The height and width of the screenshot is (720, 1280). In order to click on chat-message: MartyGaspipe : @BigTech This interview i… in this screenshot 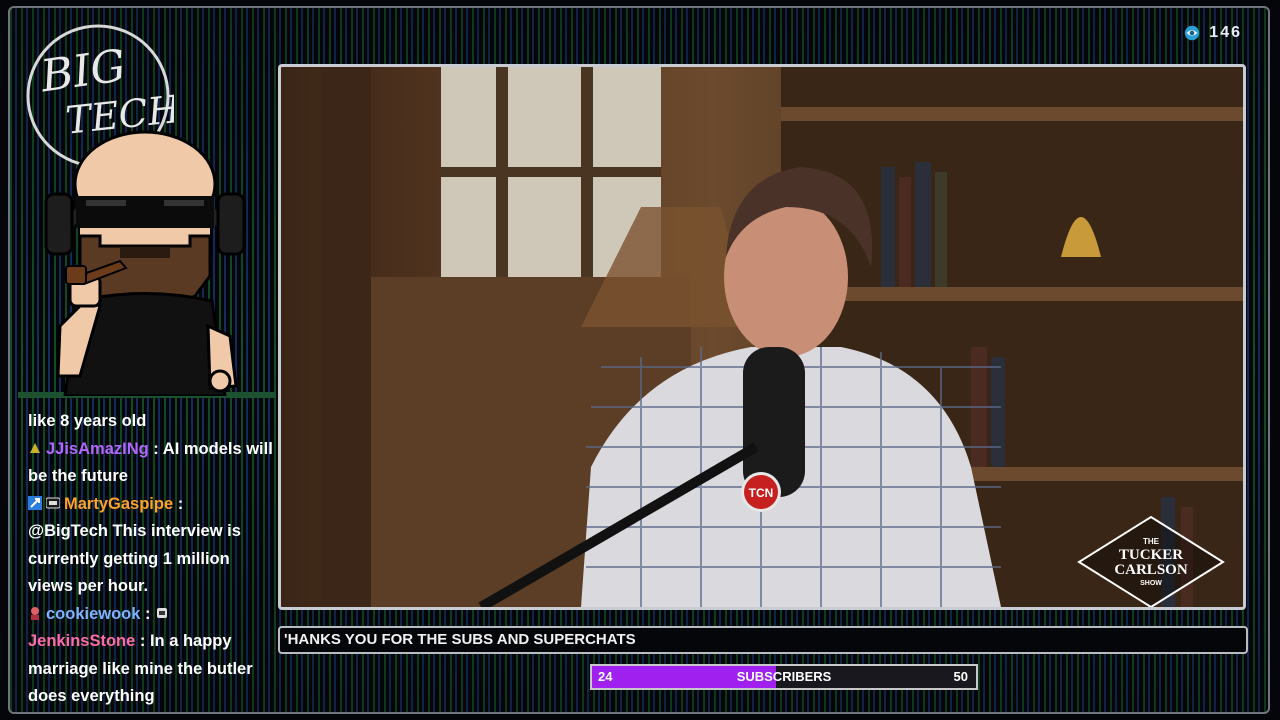, I will do `click(152, 546)`.